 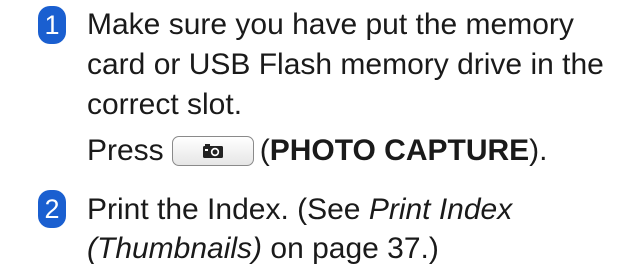 I want to click on step-1-press-instruction: Press ( PHOTO CAPTURE )., so click(x=317, y=151).